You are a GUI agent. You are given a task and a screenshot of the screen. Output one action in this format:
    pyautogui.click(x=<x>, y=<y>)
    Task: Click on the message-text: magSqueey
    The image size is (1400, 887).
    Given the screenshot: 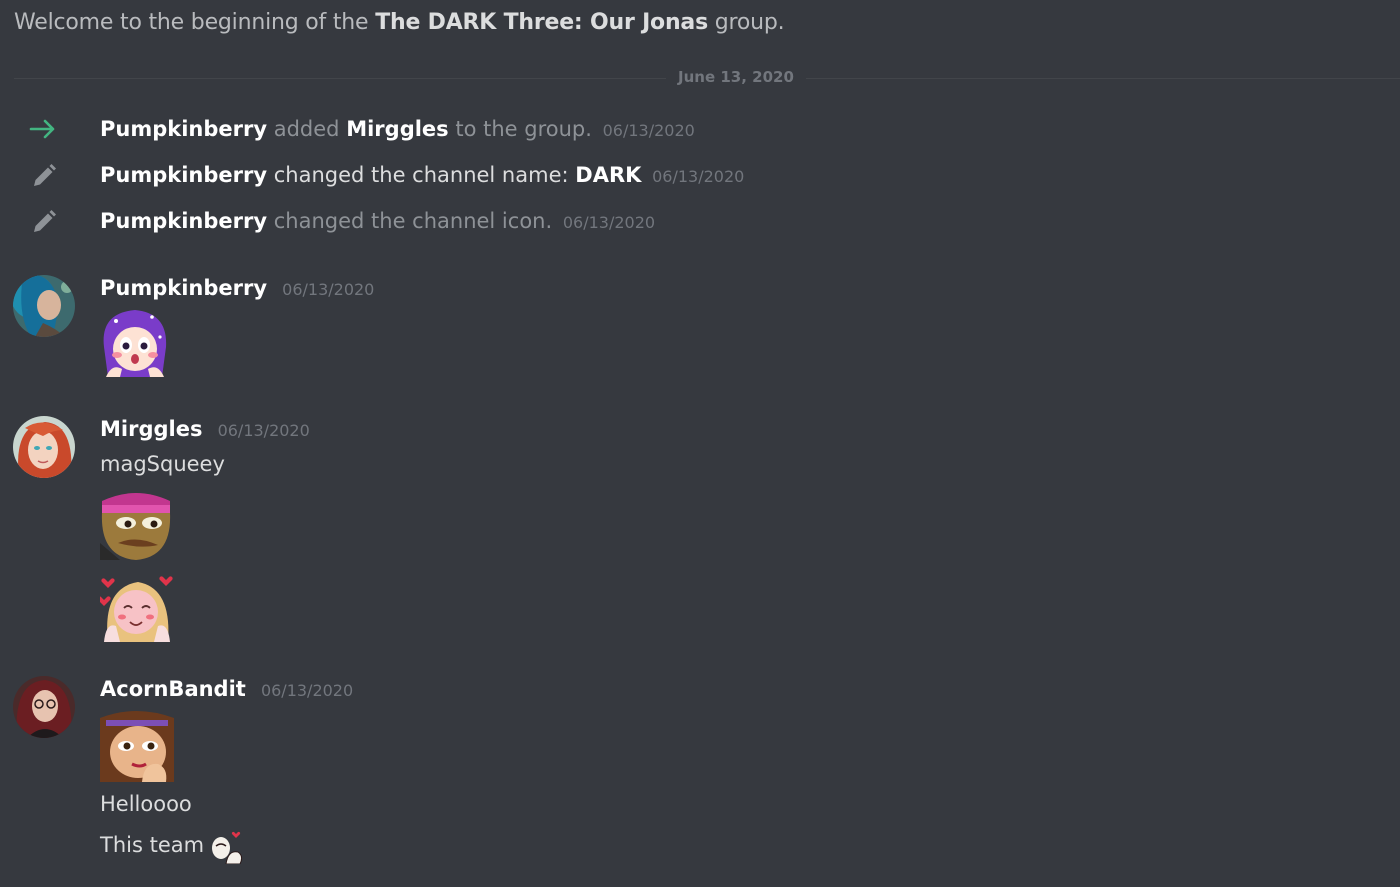 What is the action you would take?
    pyautogui.click(x=162, y=464)
    